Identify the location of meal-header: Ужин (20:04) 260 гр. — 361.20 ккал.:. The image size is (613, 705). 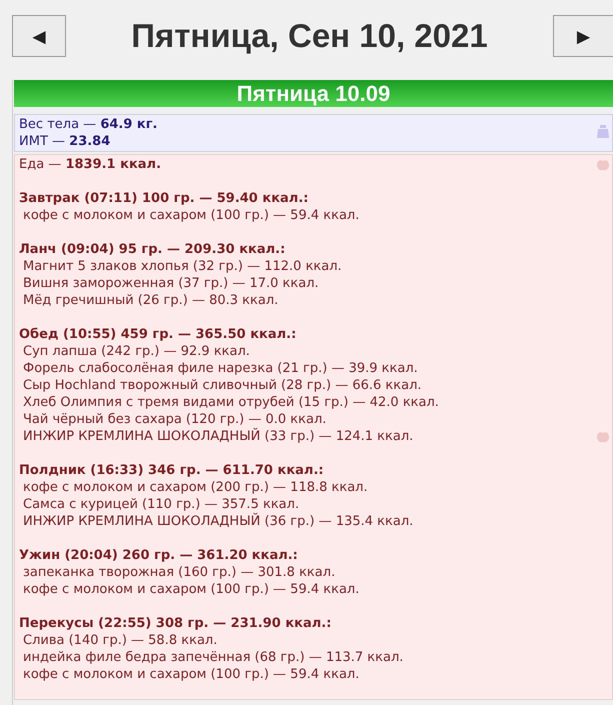
(158, 555).